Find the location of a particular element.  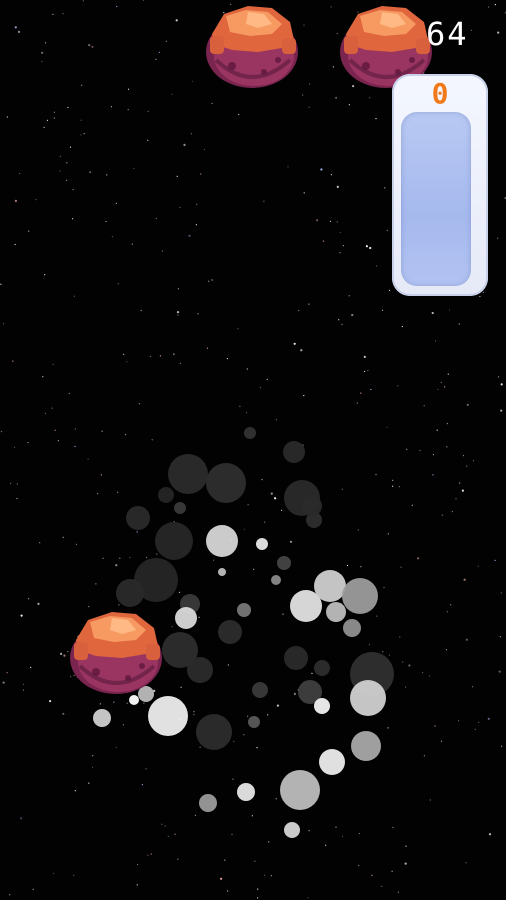

score-display: 64 is located at coordinates (447, 34).